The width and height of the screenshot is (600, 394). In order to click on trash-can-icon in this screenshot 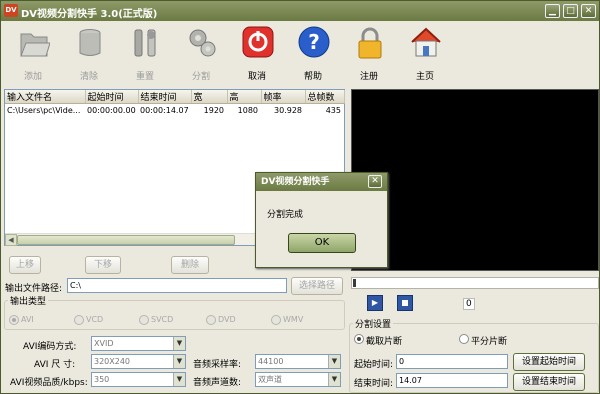, I will do `click(90, 42)`.